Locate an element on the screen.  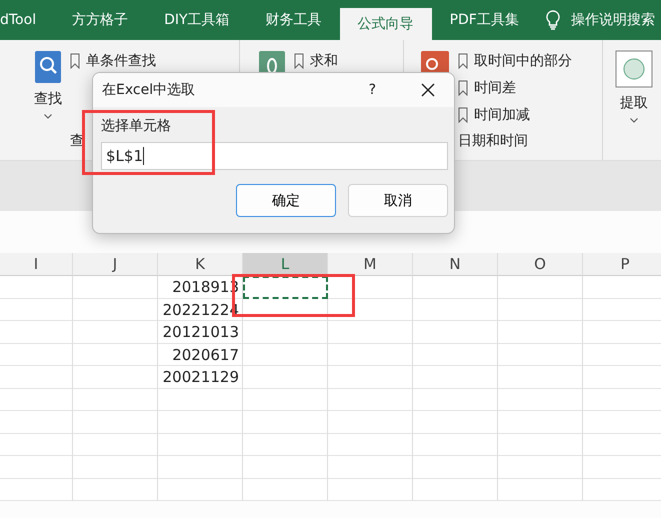
input-field: $L$1 is located at coordinates (274, 156).